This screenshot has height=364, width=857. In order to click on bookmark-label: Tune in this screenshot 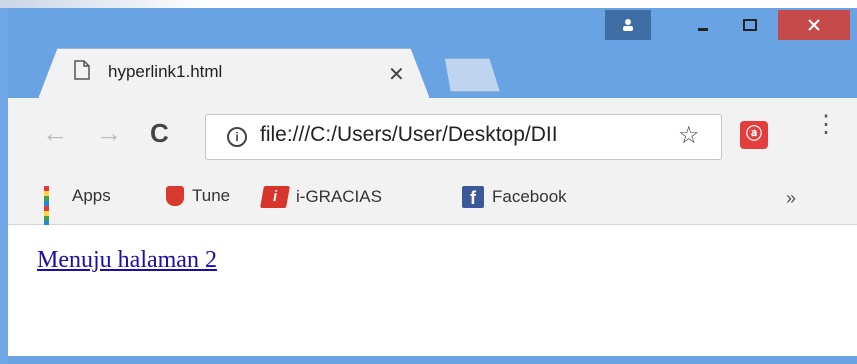, I will do `click(211, 195)`.